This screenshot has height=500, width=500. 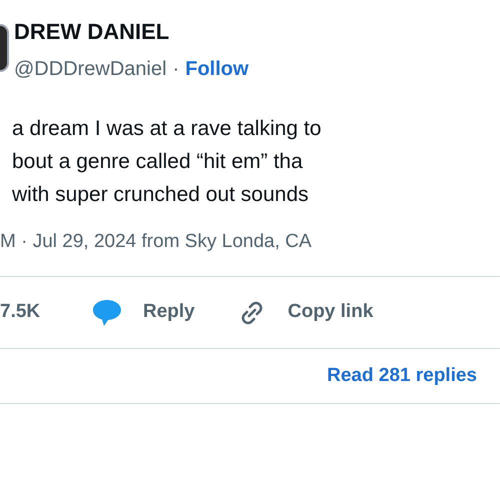 What do you see at coordinates (131, 32) in the screenshot?
I see `author-name: DREW DANIEL` at bounding box center [131, 32].